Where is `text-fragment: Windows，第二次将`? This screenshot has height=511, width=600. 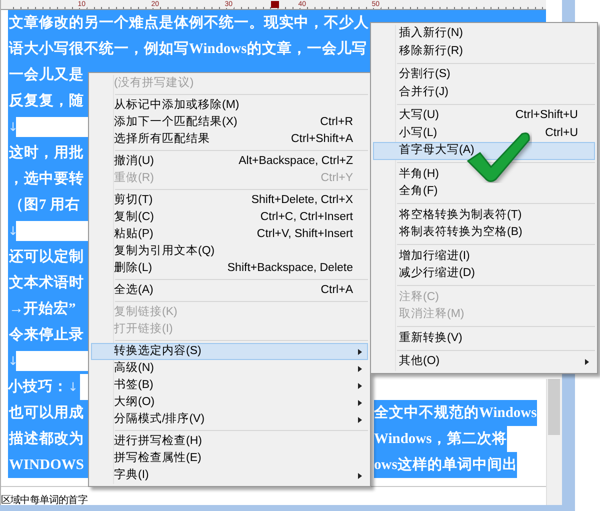 text-fragment: Windows，第二次将 is located at coordinates (440, 439).